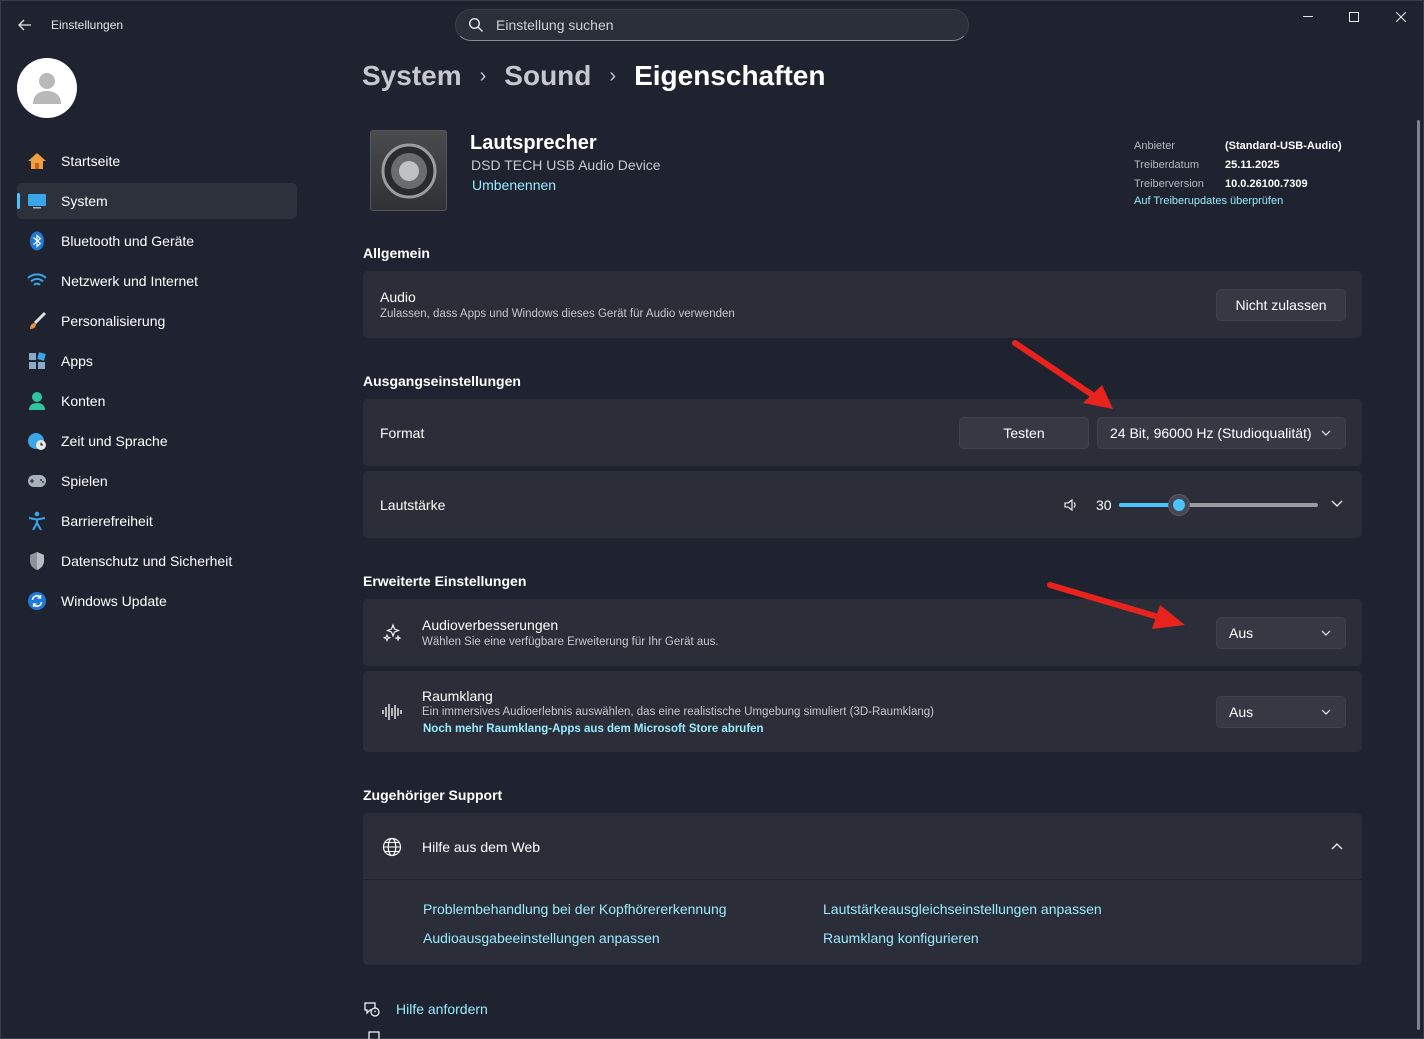 This screenshot has height=1039, width=1424. I want to click on maximize-icon, so click(1354, 17).